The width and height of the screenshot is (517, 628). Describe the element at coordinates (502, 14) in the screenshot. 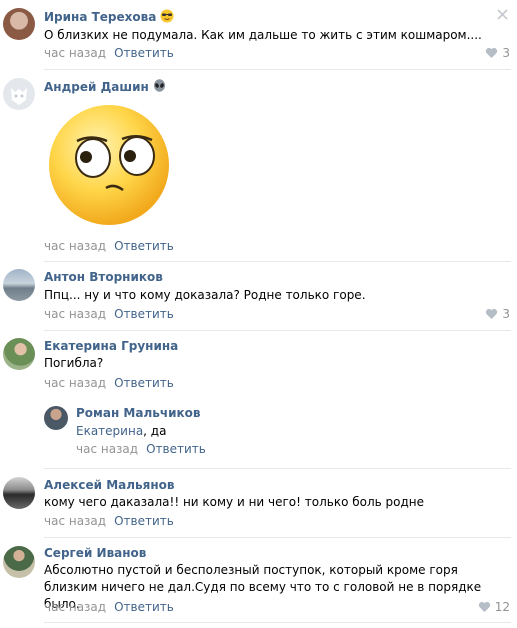

I see `close-icon` at that location.